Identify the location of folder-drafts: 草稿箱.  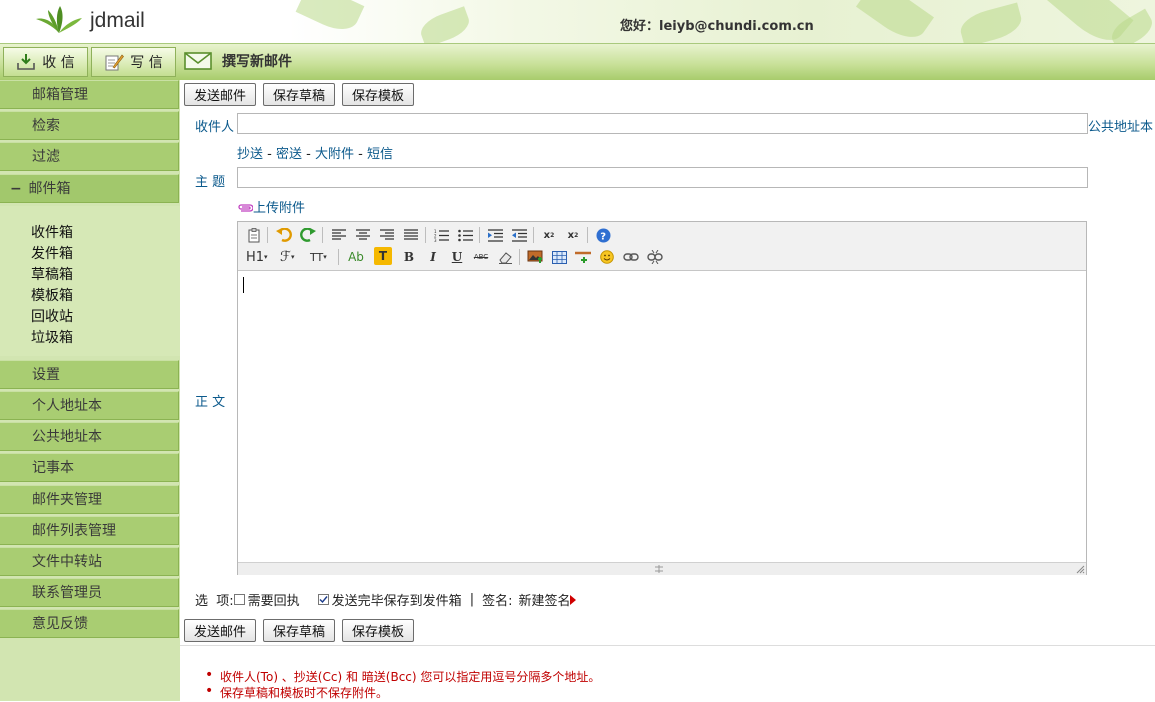
(52, 274).